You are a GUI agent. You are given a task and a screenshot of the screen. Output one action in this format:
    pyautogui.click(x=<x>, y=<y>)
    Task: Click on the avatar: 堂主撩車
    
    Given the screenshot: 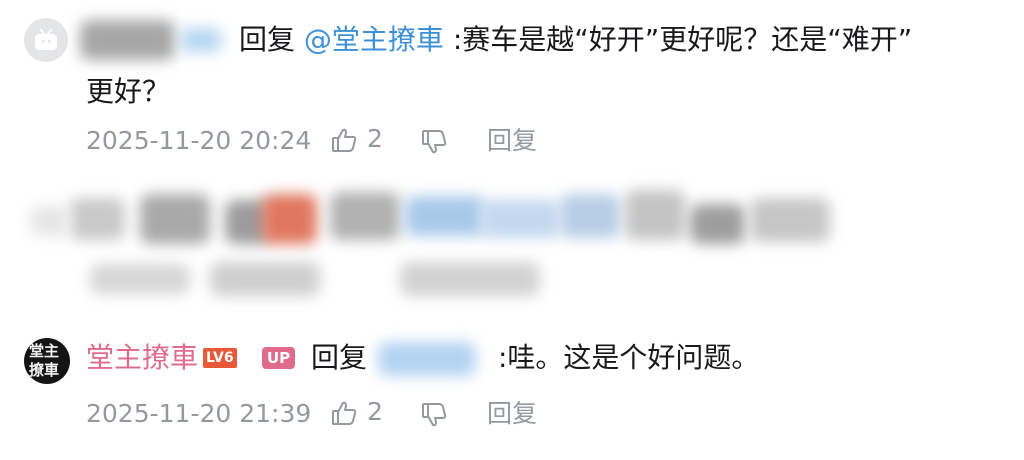 What is the action you would take?
    pyautogui.click(x=47, y=361)
    